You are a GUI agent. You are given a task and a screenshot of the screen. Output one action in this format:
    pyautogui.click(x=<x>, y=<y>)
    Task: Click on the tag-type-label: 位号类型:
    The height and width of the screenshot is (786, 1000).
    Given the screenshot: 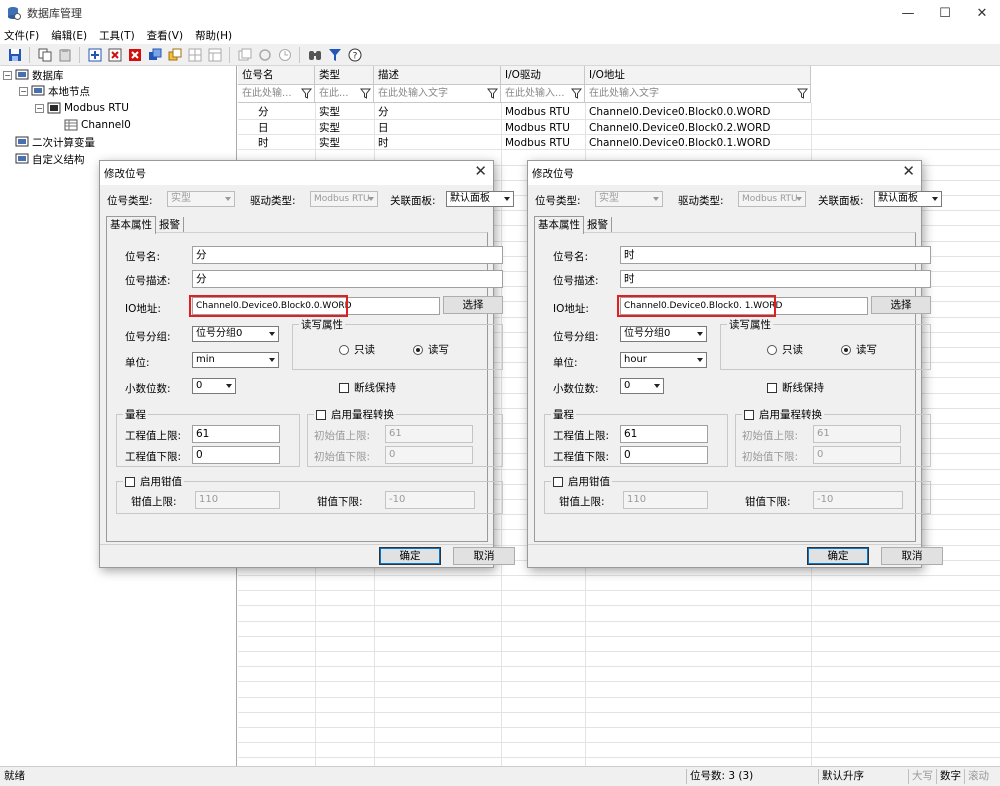 What is the action you would take?
    pyautogui.click(x=130, y=201)
    